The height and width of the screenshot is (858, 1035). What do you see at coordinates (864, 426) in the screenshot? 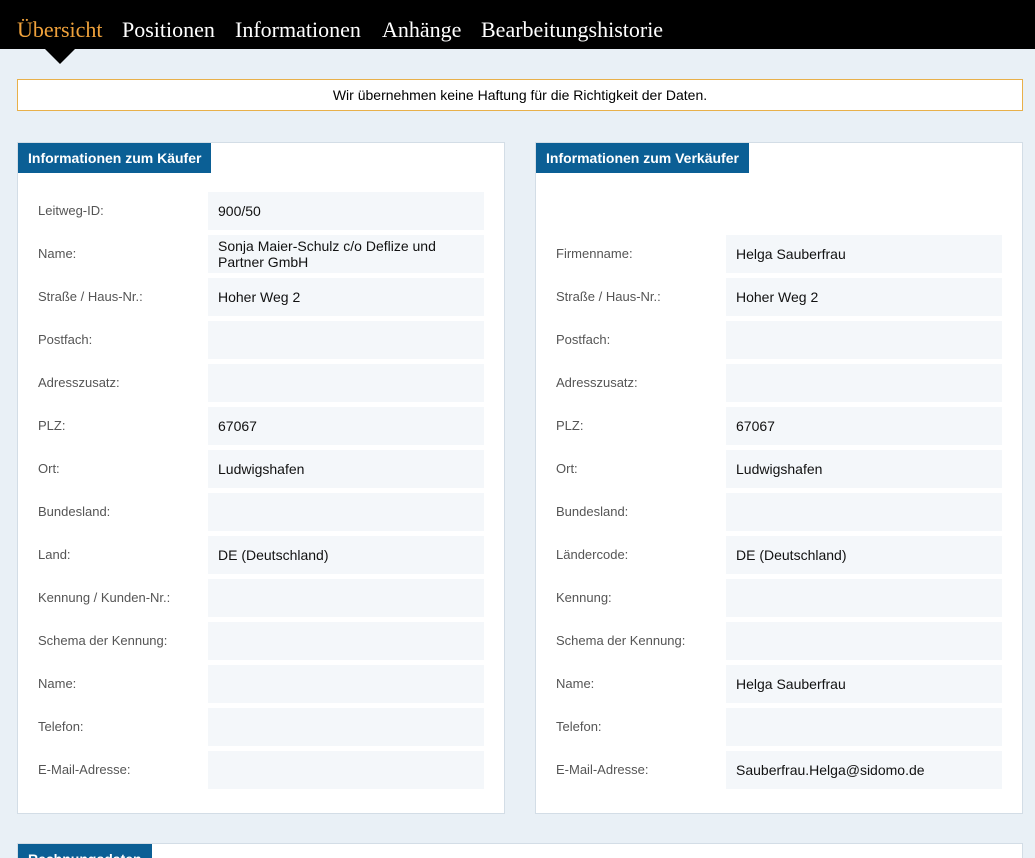
I see `seller-value: 67067` at bounding box center [864, 426].